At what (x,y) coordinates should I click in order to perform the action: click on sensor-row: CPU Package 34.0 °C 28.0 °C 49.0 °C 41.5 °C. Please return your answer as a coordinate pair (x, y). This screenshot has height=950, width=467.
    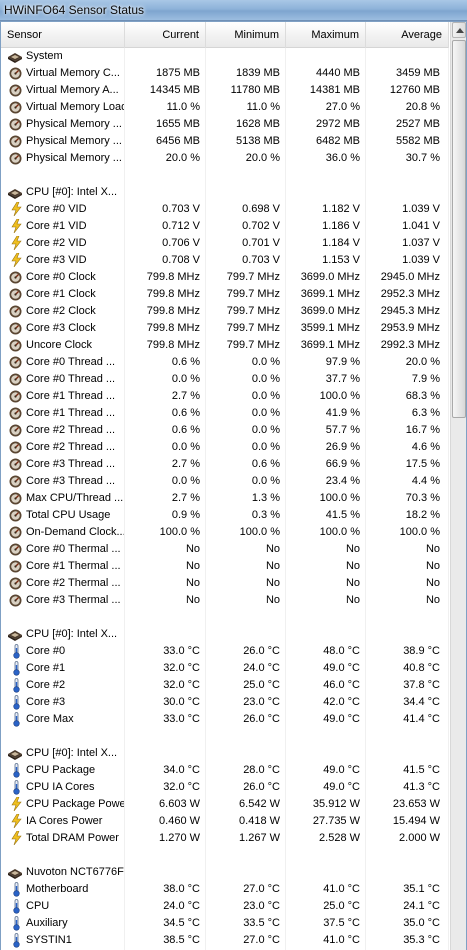
    Looking at the image, I should click on (225, 770).